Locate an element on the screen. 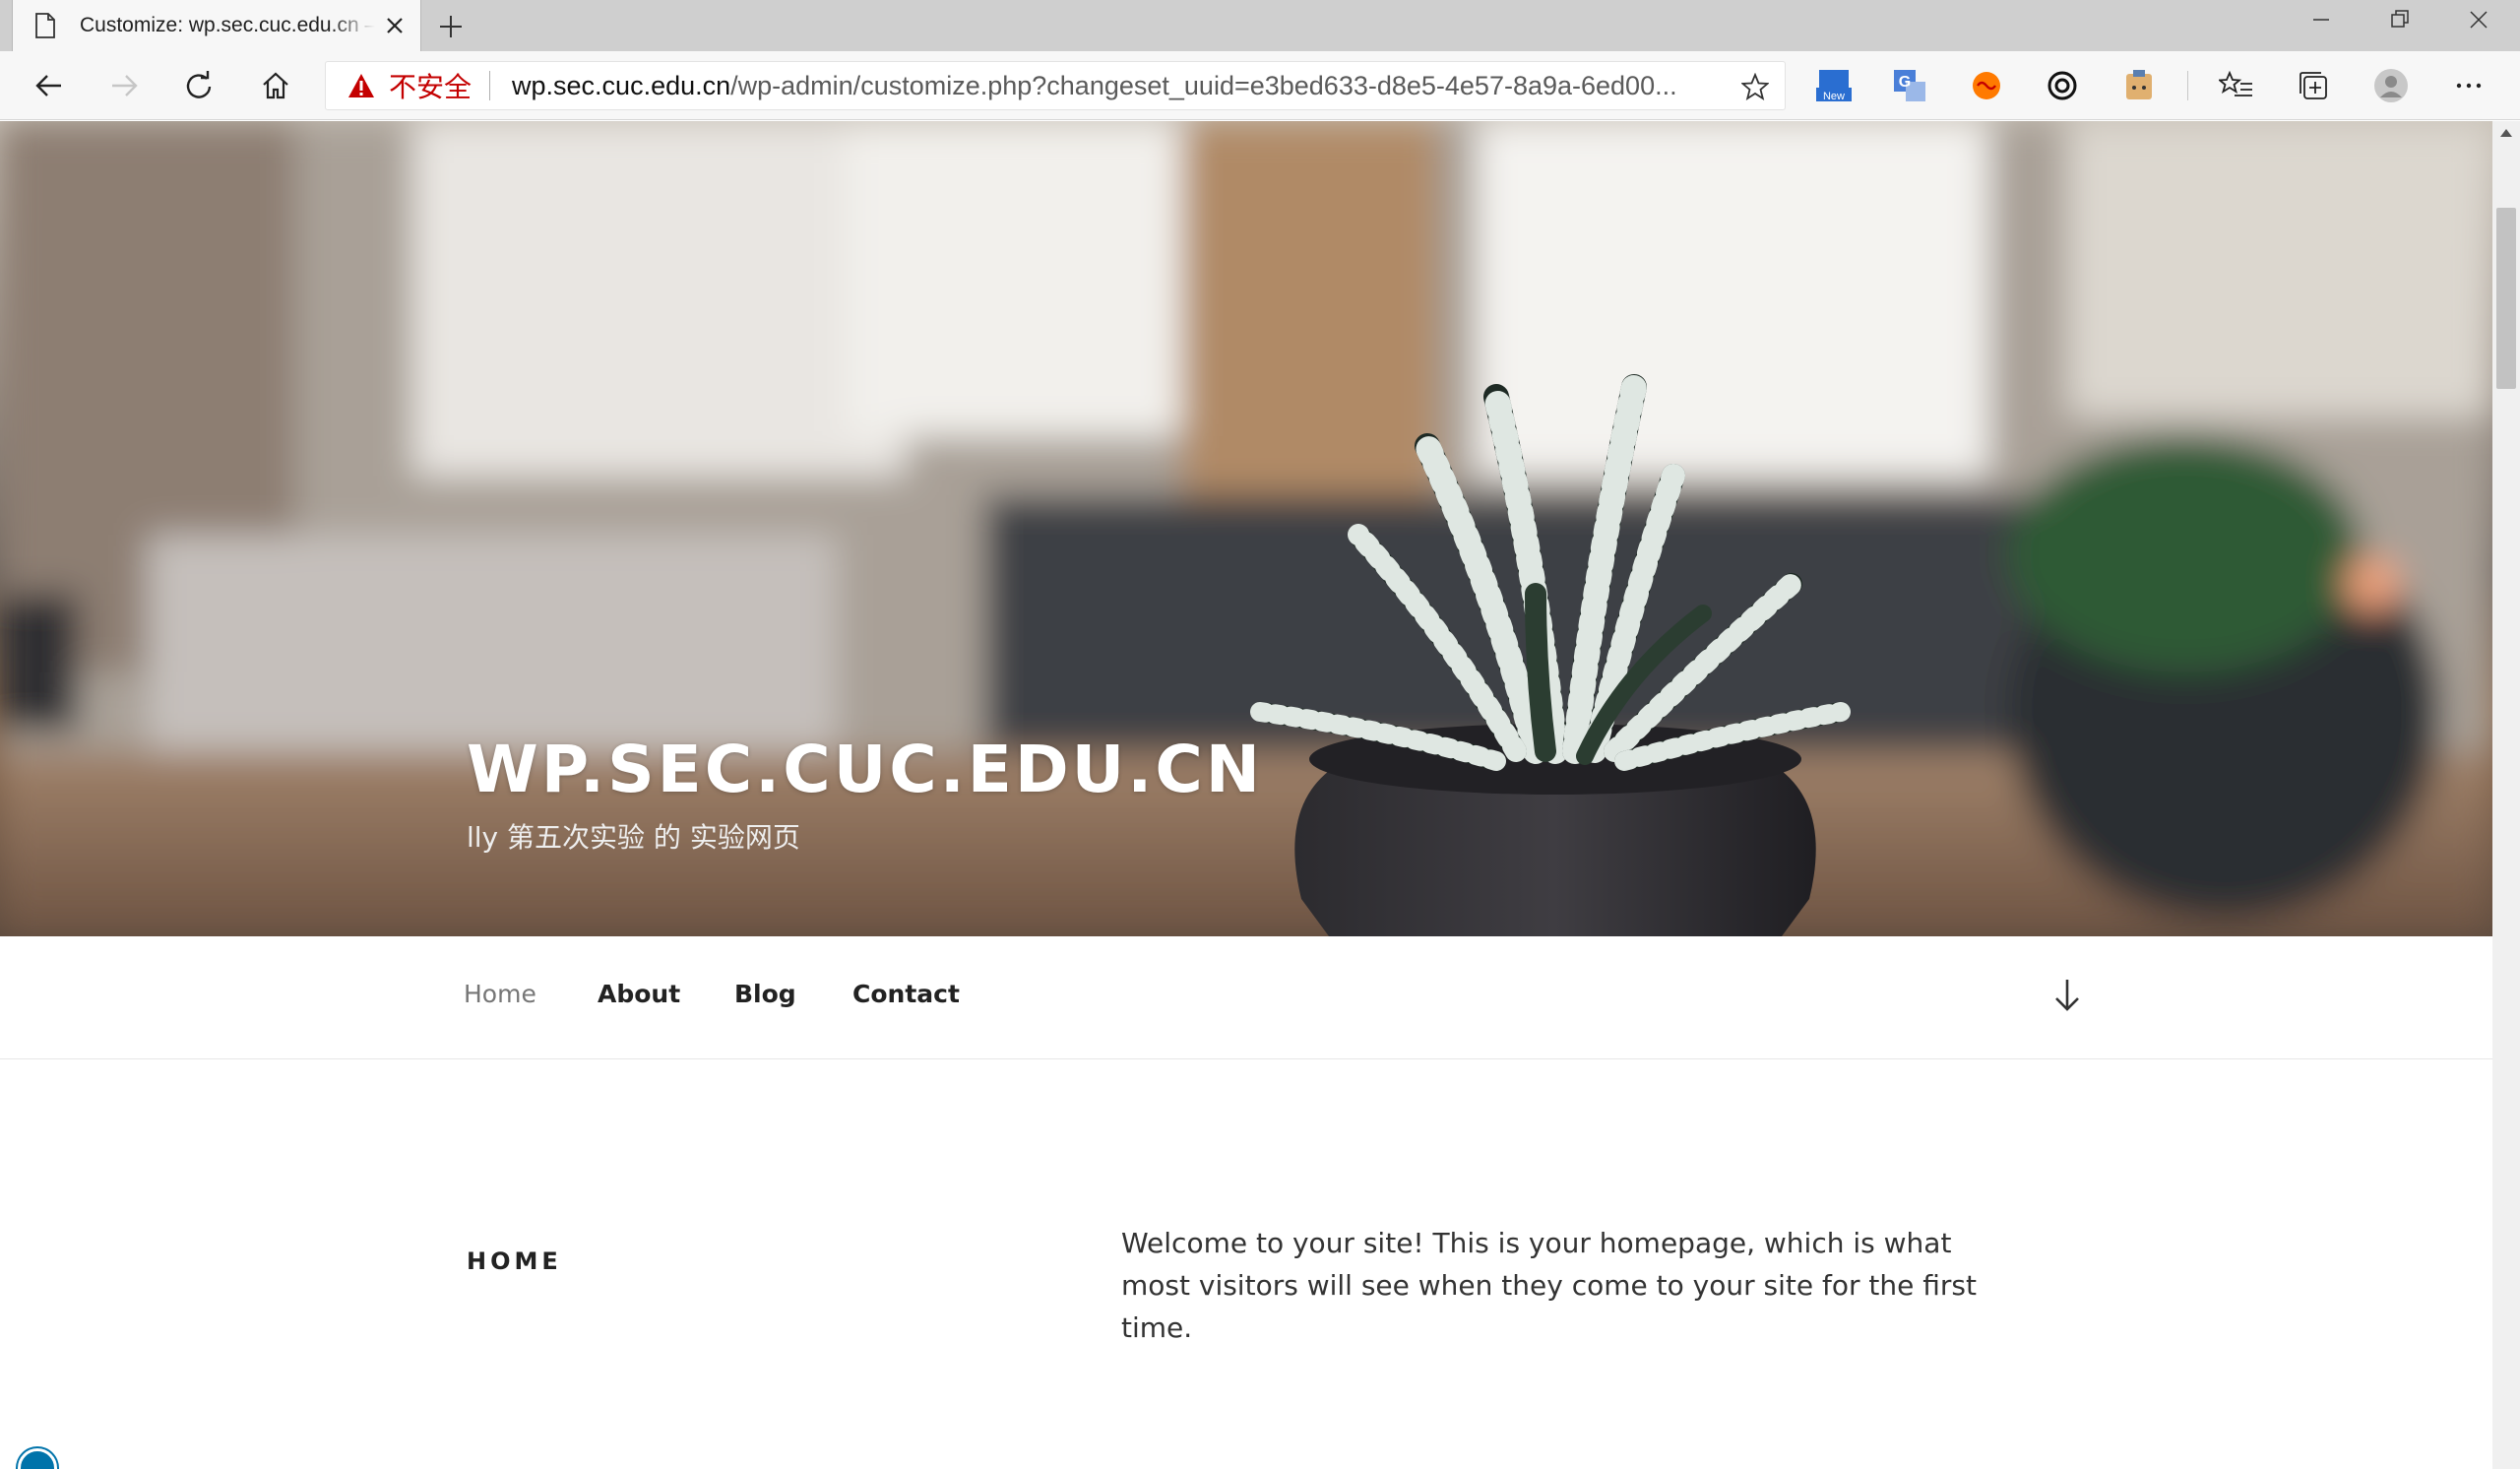 The width and height of the screenshot is (2520, 1469). page-icon is located at coordinates (45, 25).